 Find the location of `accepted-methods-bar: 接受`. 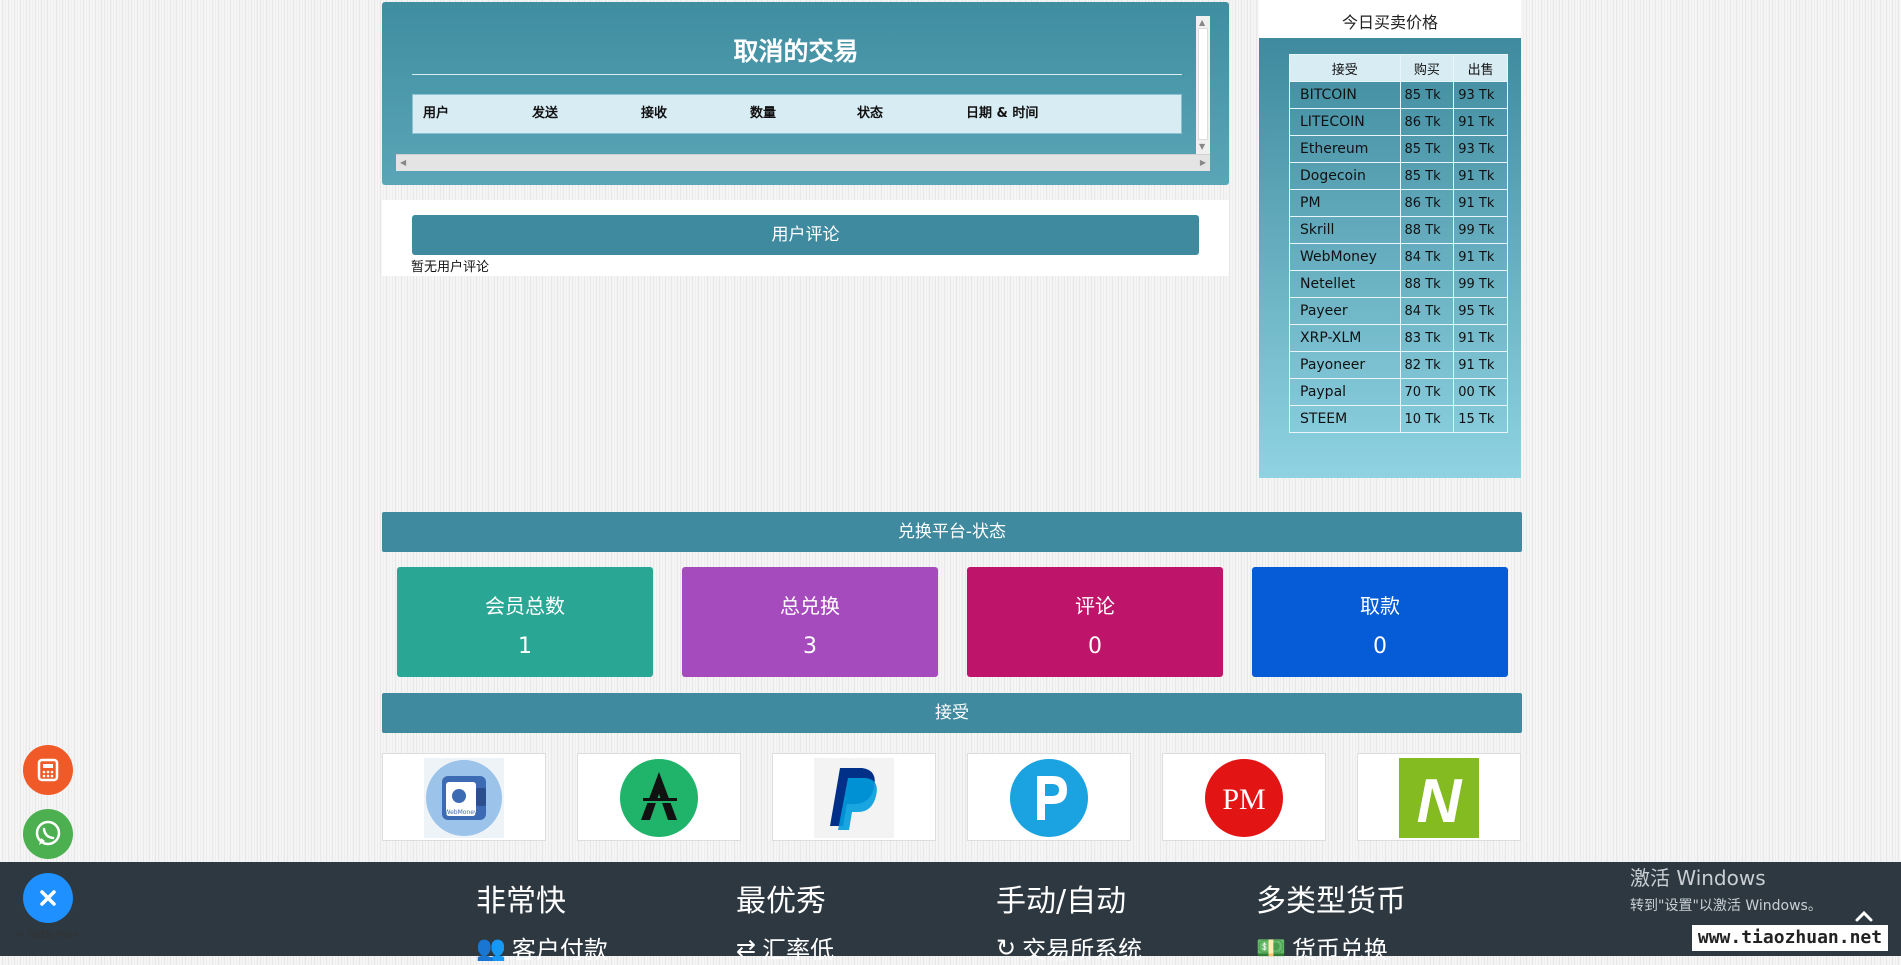

accepted-methods-bar: 接受 is located at coordinates (952, 713).